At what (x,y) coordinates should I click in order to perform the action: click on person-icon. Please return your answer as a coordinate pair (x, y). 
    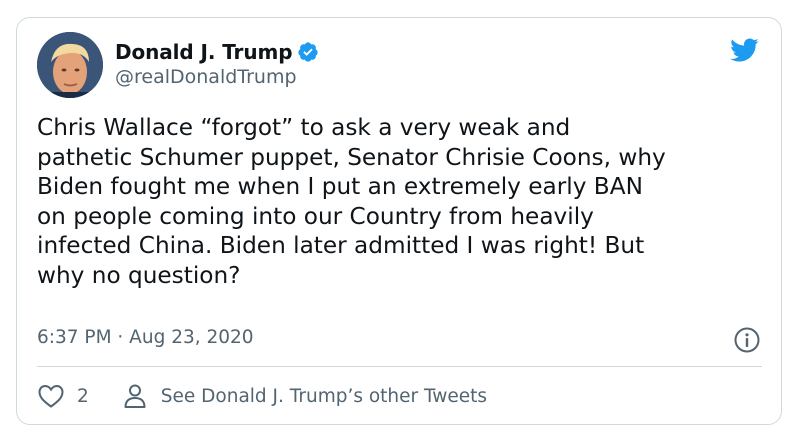
    Looking at the image, I should click on (135, 396).